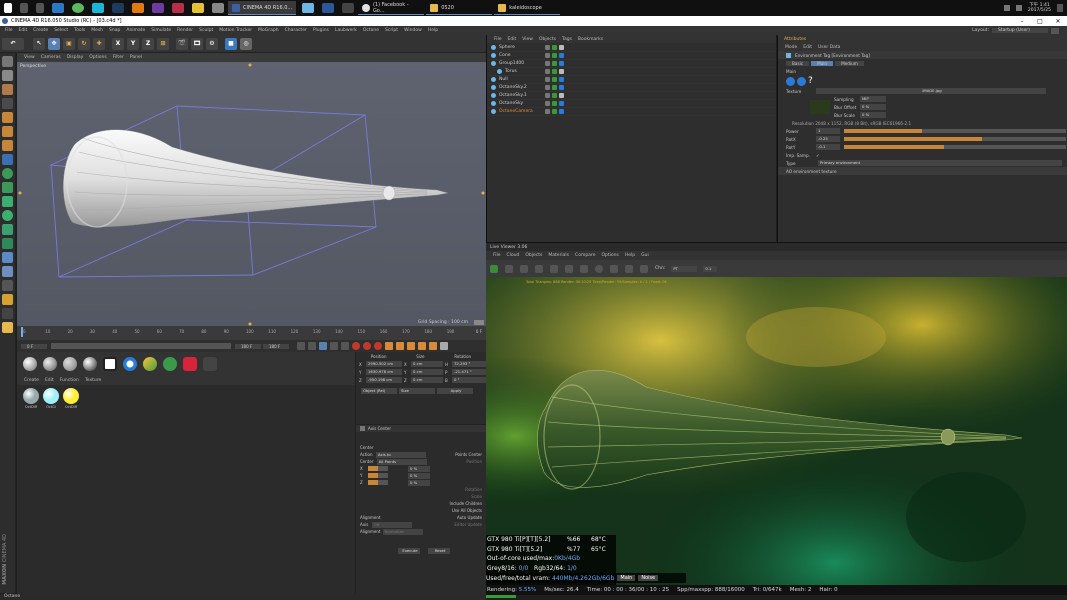  Describe the element at coordinates (829, 47) in the screenshot. I see `attribute-menu-user-data: User Data` at that location.